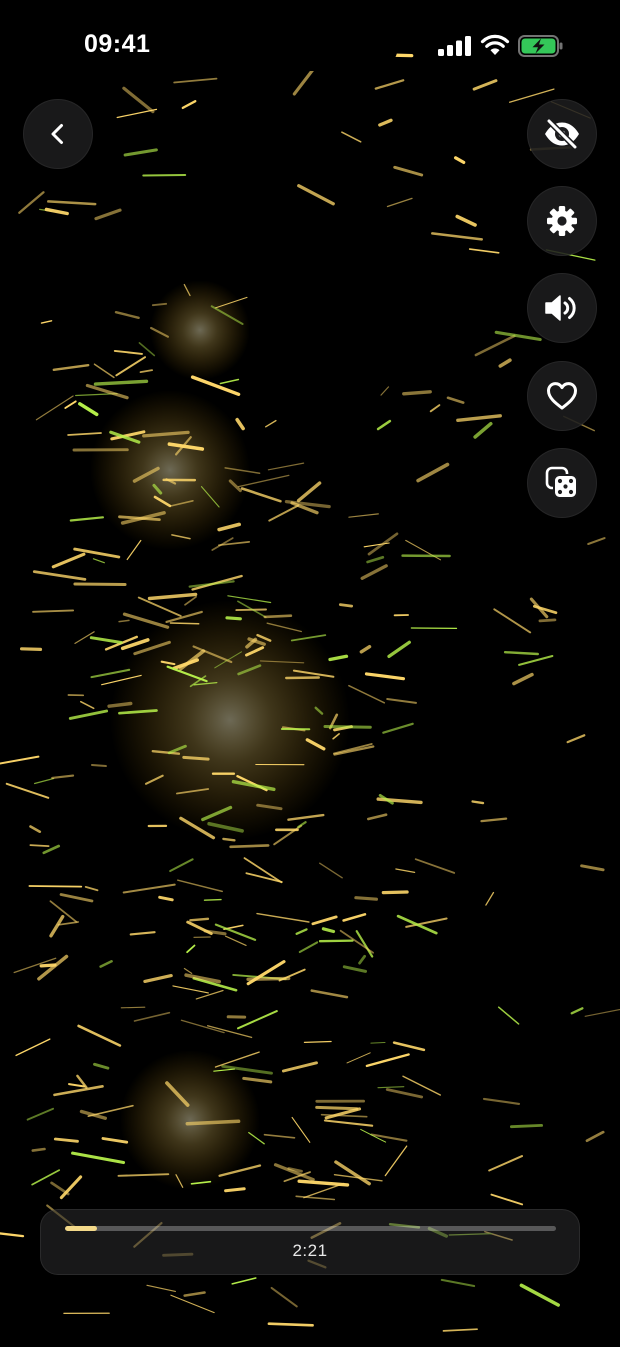 This screenshot has height=1347, width=620. What do you see at coordinates (81, 1228) in the screenshot?
I see `progress-fill` at bounding box center [81, 1228].